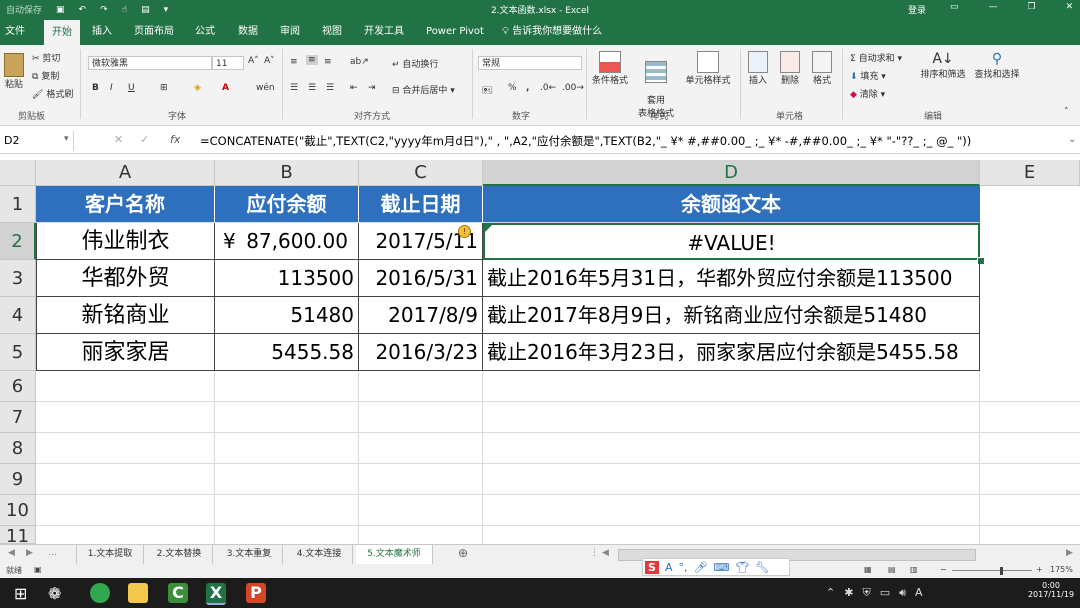 This screenshot has height=608, width=1080. What do you see at coordinates (943, 65) in the screenshot?
I see `sort-filter-button: A↓ 排序和筛选` at bounding box center [943, 65].